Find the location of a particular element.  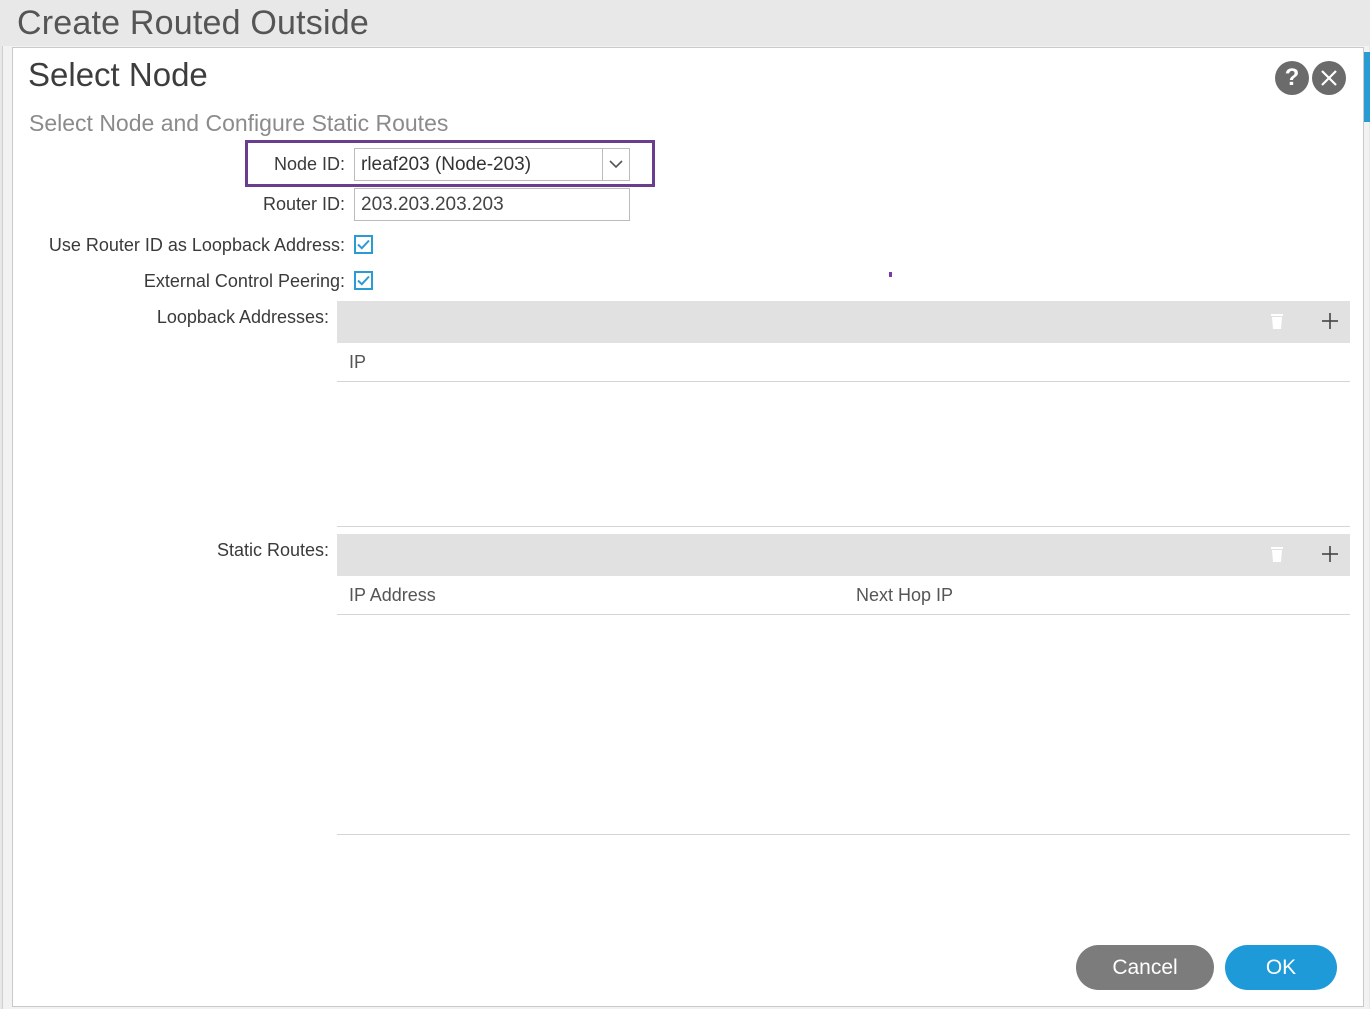

use-router-id-loopback-checkbox is located at coordinates (363, 244).